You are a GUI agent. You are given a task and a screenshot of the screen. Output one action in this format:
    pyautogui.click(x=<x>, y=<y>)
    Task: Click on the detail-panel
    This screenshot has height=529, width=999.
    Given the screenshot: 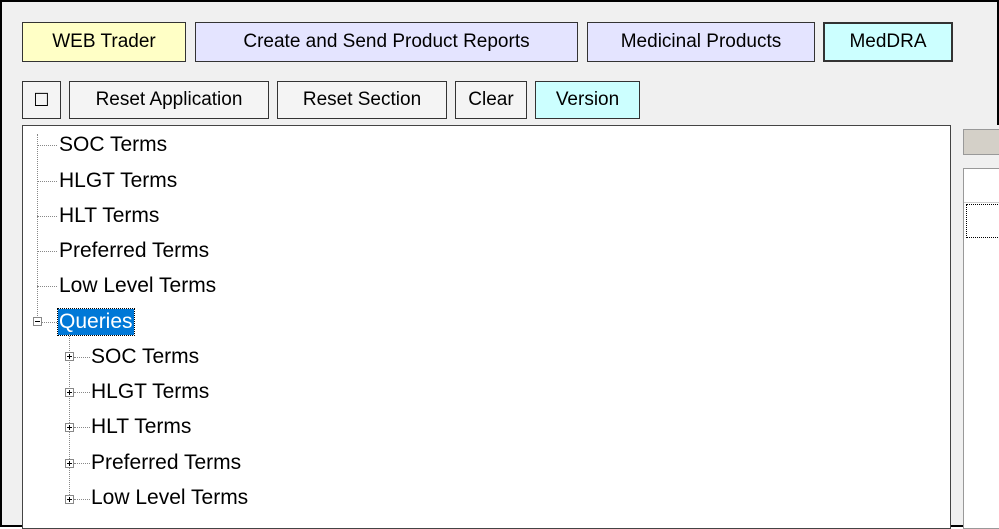 What is the action you would take?
    pyautogui.click(x=981, y=327)
    